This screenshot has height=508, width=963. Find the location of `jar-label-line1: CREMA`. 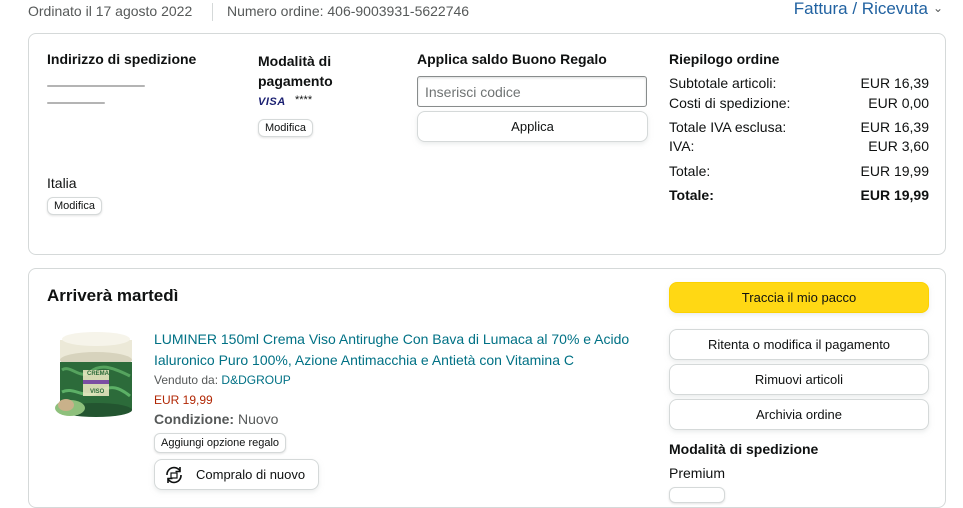

jar-label-line1: CREMA is located at coordinates (98, 374).